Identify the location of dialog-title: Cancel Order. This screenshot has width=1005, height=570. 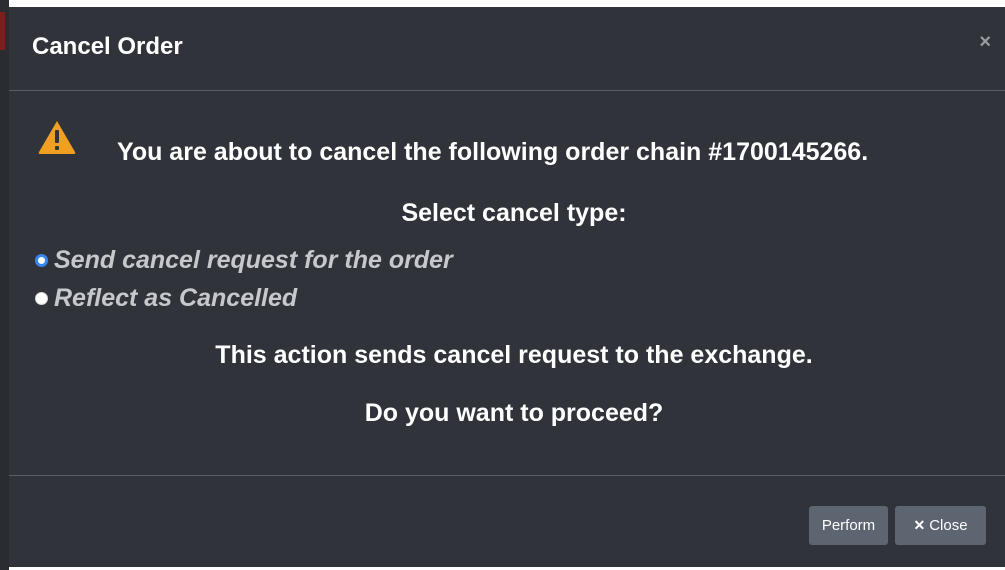
(107, 46).